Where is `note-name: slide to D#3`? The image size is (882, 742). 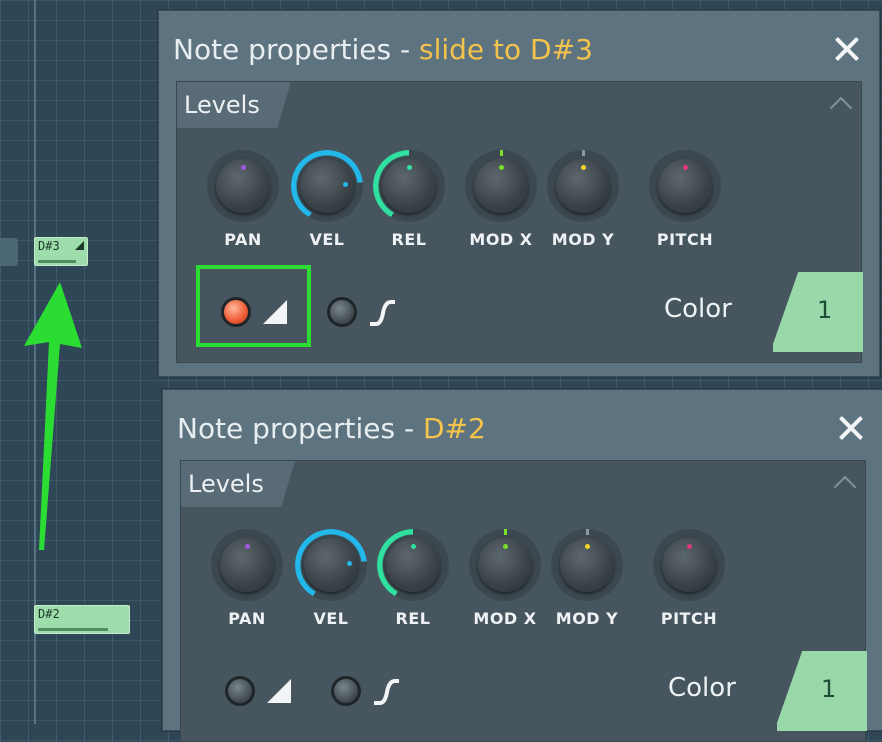
note-name: slide to D#3 is located at coordinates (505, 49).